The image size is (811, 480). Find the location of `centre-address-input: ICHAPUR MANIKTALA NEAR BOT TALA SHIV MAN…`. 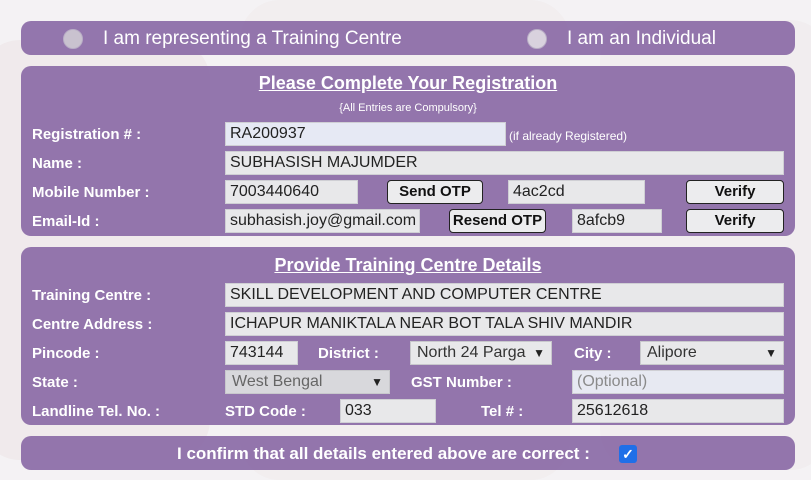

centre-address-input: ICHAPUR MANIKTALA NEAR BOT TALA SHIV MAN… is located at coordinates (504, 324).